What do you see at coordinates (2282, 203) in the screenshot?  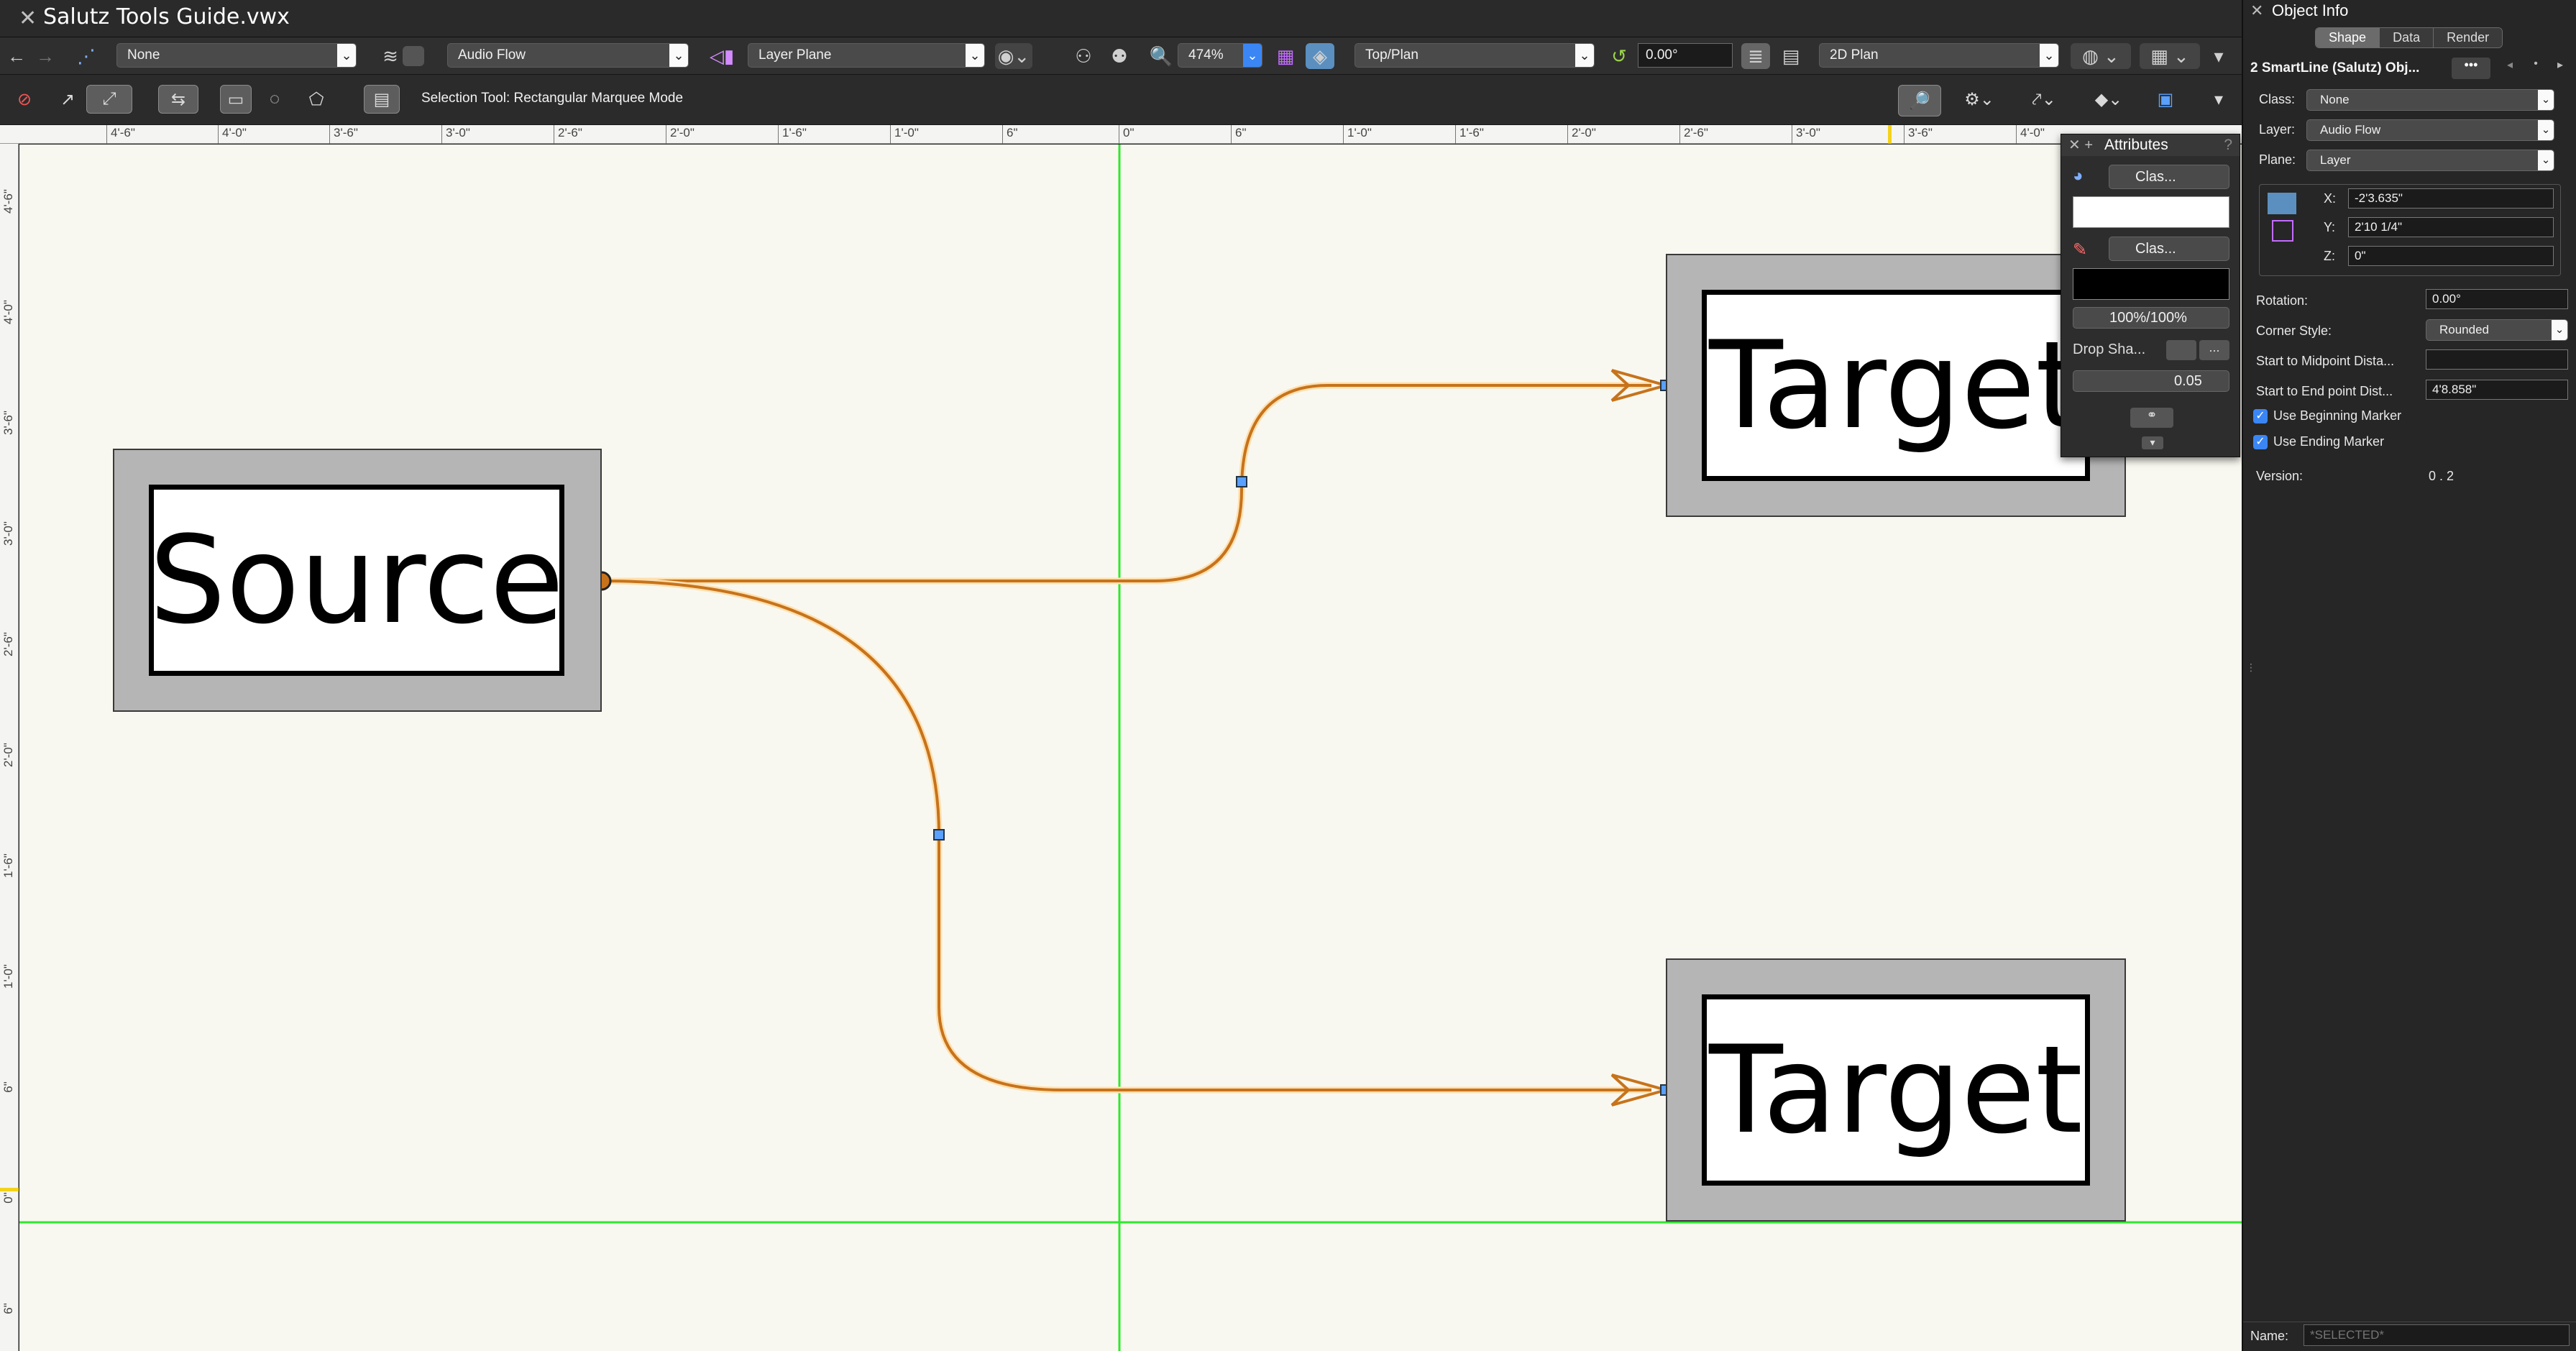 I see `reference-point-icon` at bounding box center [2282, 203].